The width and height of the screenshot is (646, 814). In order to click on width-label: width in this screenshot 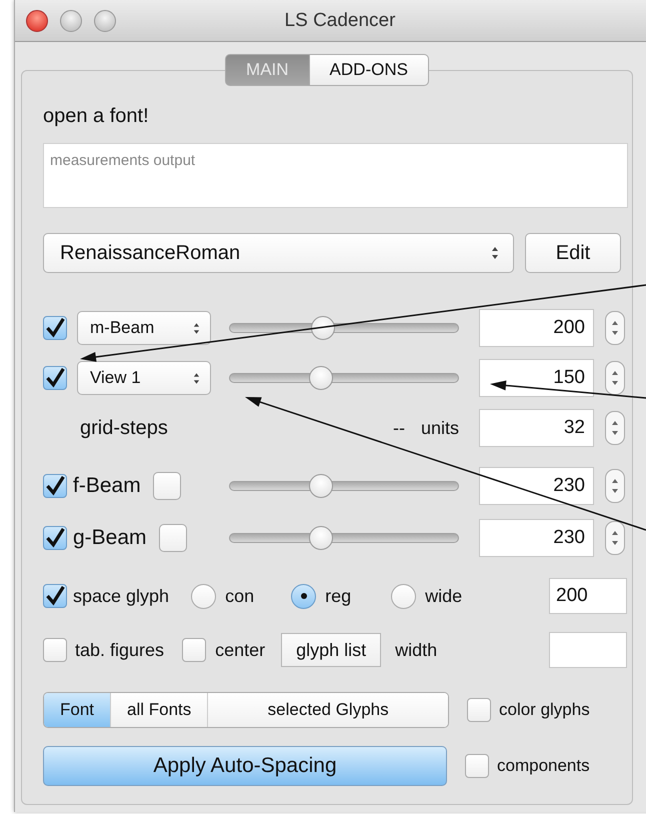, I will do `click(416, 650)`.